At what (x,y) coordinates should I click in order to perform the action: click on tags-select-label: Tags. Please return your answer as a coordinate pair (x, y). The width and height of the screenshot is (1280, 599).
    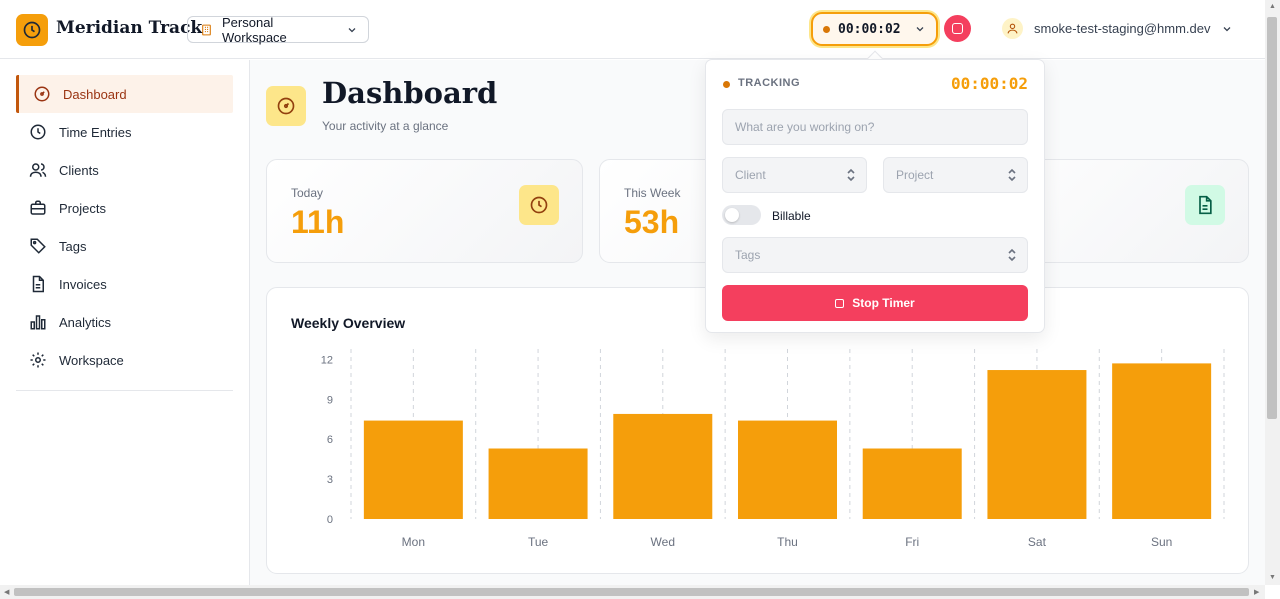
    Looking at the image, I should click on (748, 255).